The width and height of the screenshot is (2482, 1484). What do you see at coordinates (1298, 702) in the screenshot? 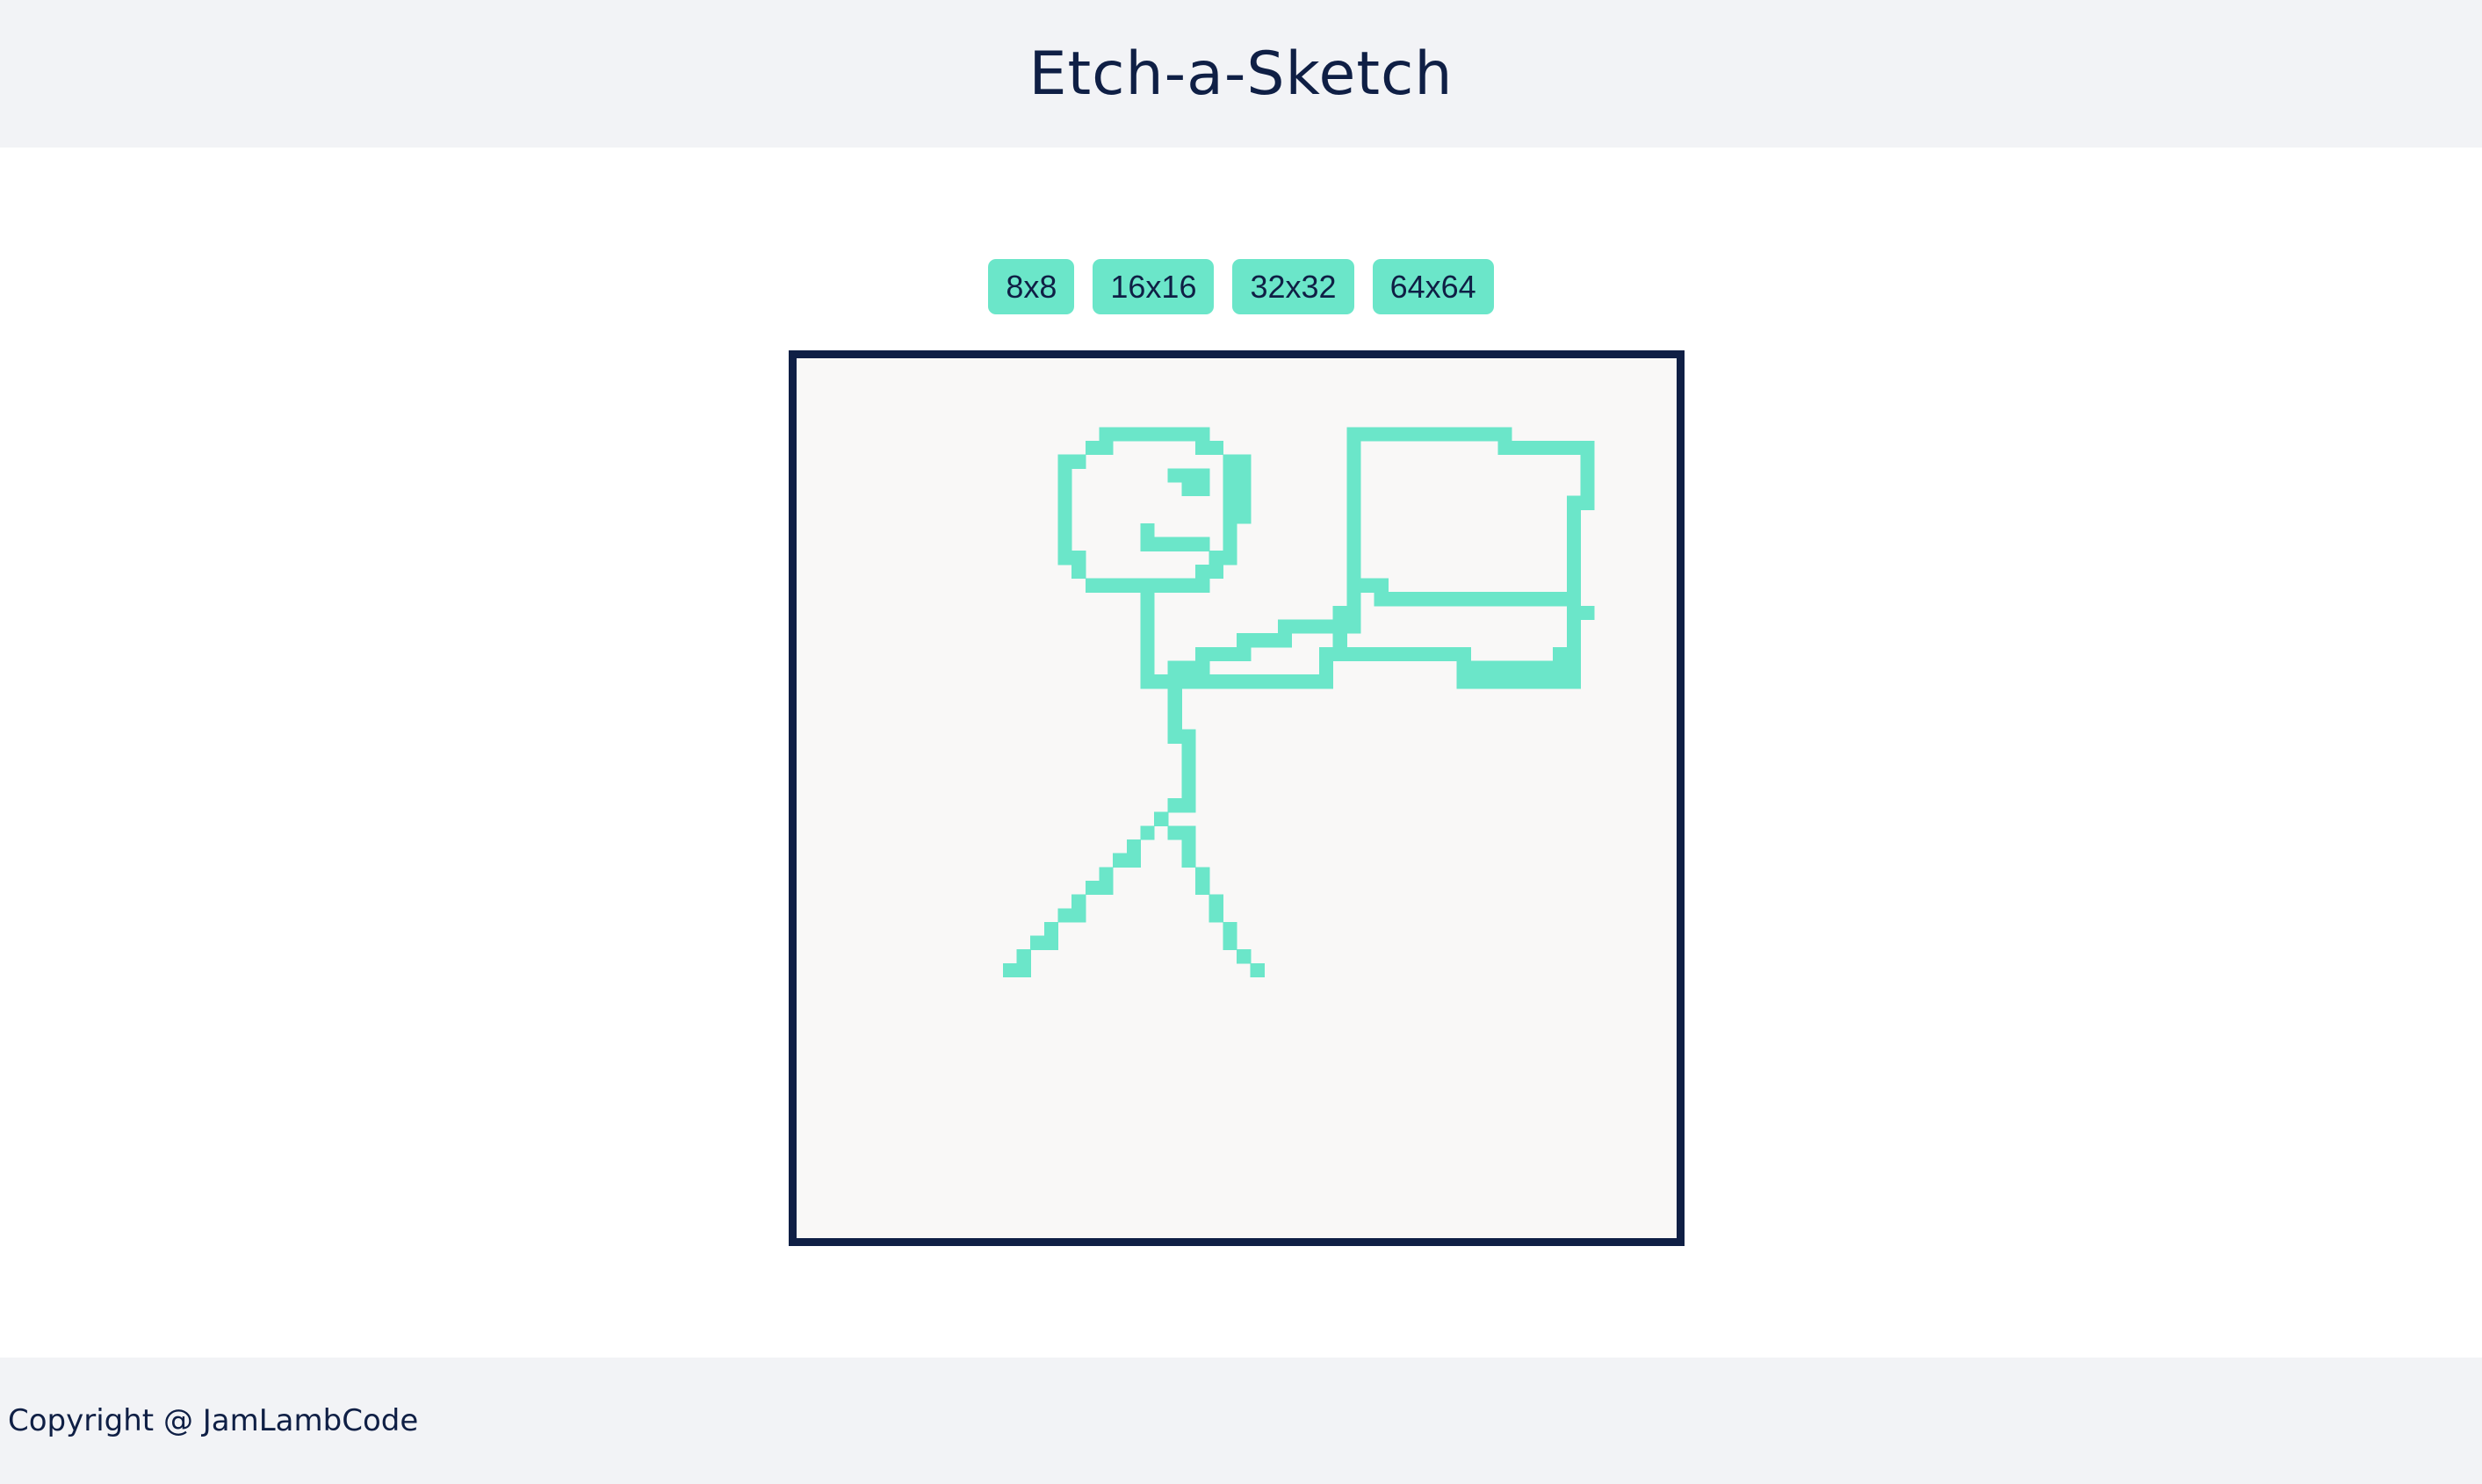
I see `drawn-pixels` at bounding box center [1298, 702].